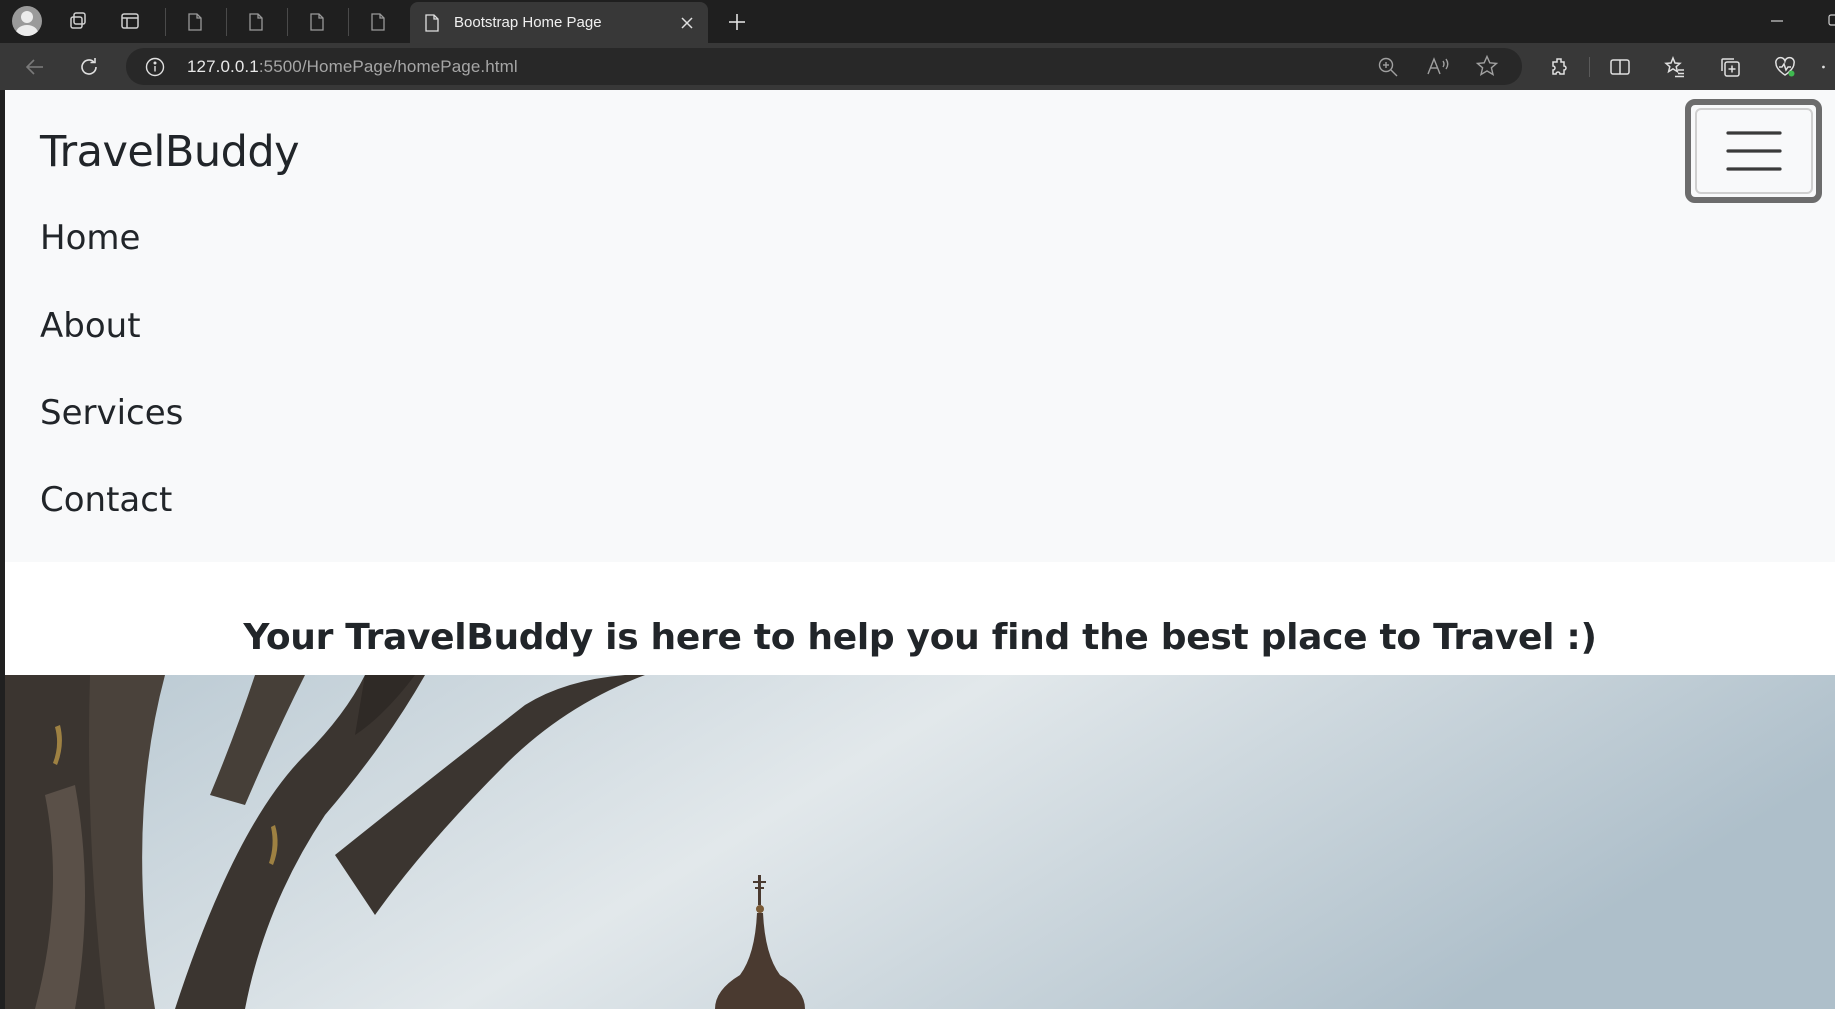  Describe the element at coordinates (1620, 67) in the screenshot. I see `split-screen-icon` at that location.